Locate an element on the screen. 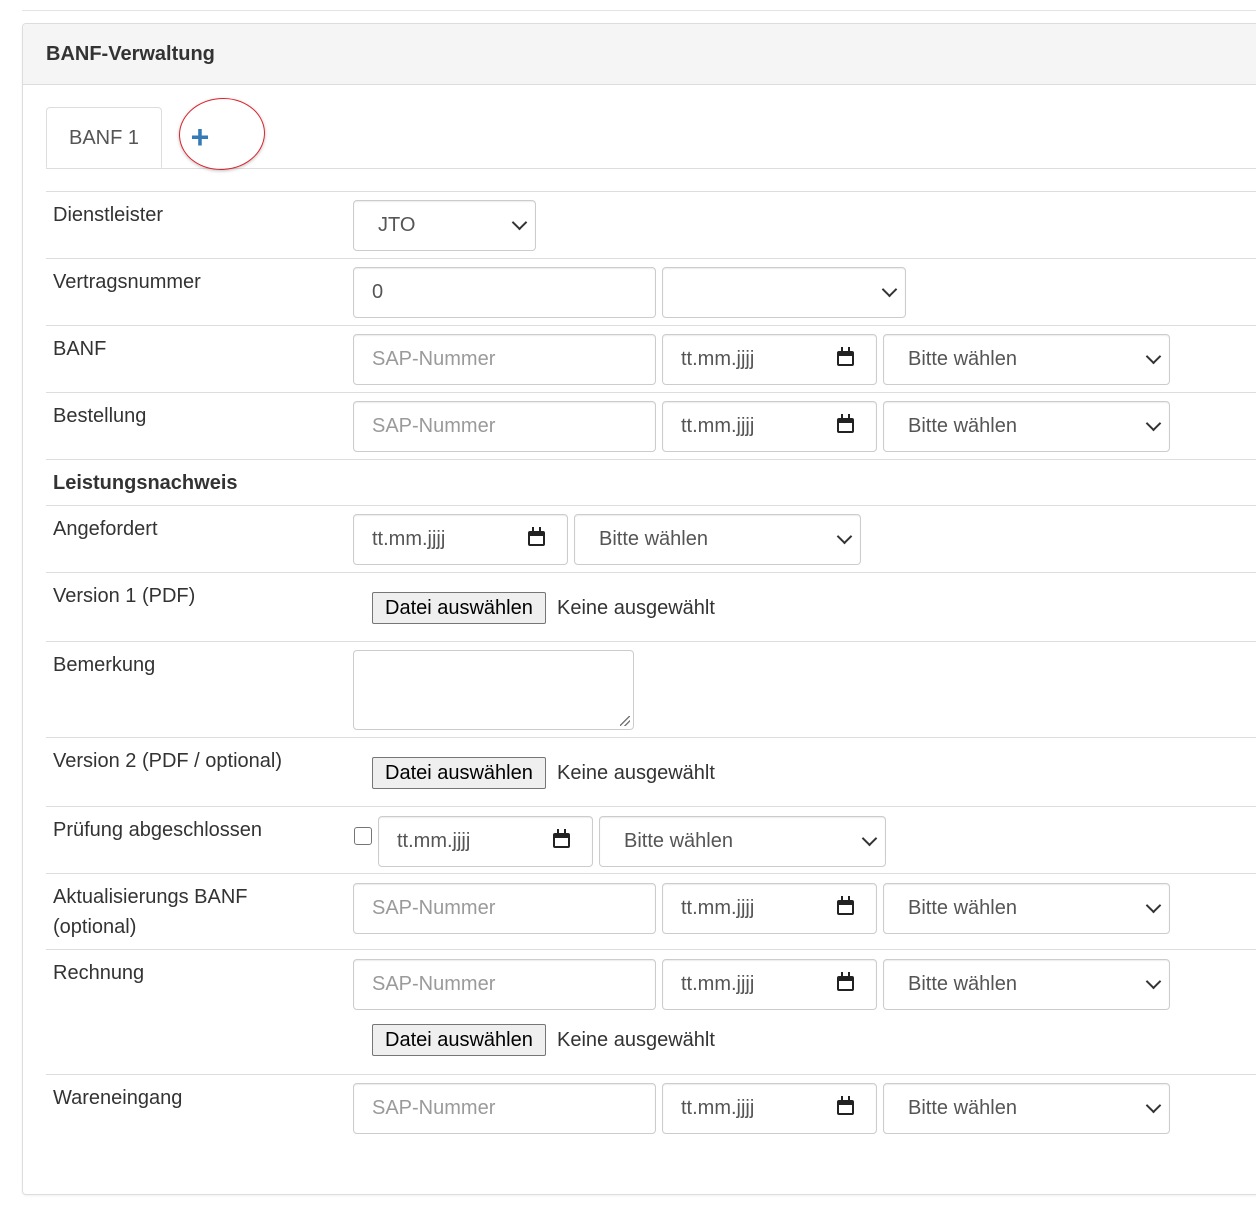 This screenshot has height=1212, width=1256. bemerkung-textarea is located at coordinates (493, 690).